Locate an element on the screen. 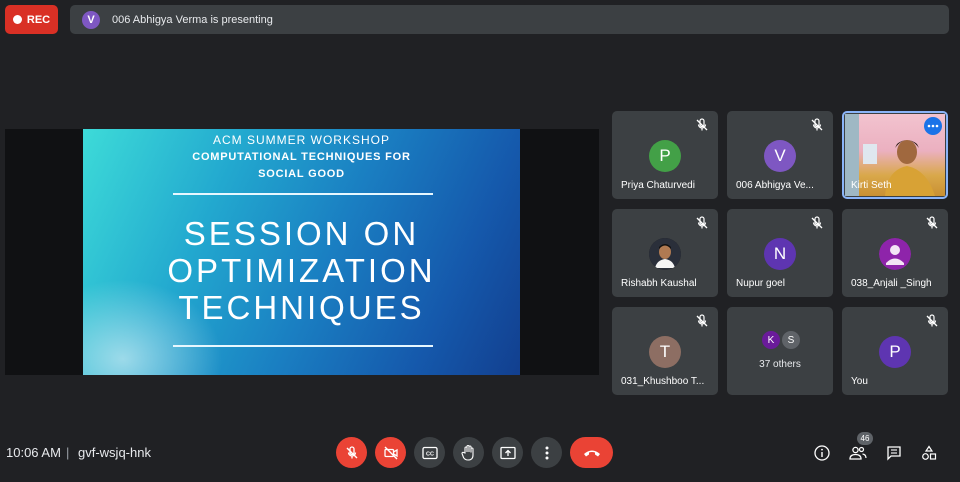  people-count-badge: 46 is located at coordinates (865, 438).